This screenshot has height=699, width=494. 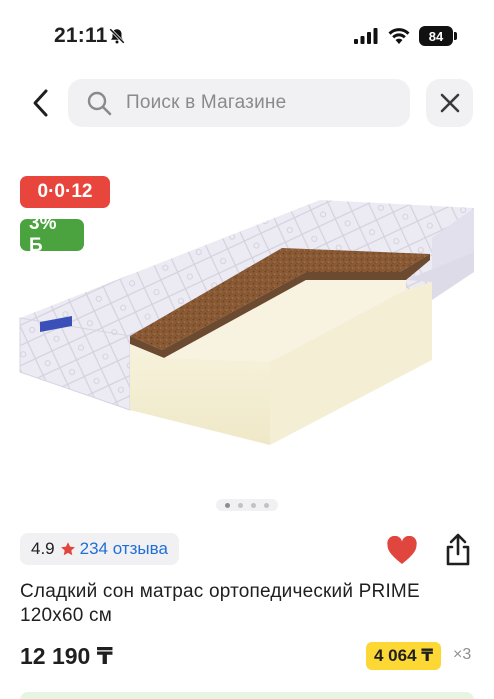 What do you see at coordinates (99, 103) in the screenshot?
I see `search-icon` at bounding box center [99, 103].